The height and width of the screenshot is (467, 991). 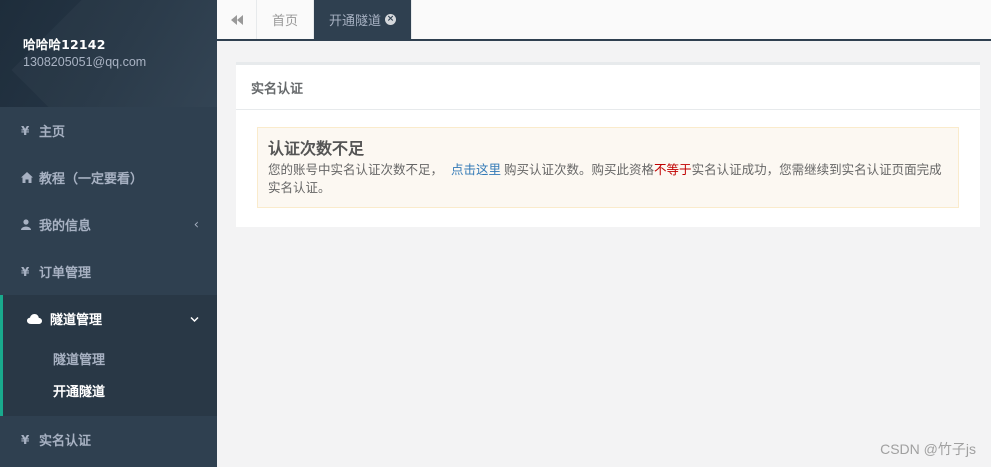 What do you see at coordinates (64, 44) in the screenshot?
I see `profile-name: 哈哈哈12142` at bounding box center [64, 44].